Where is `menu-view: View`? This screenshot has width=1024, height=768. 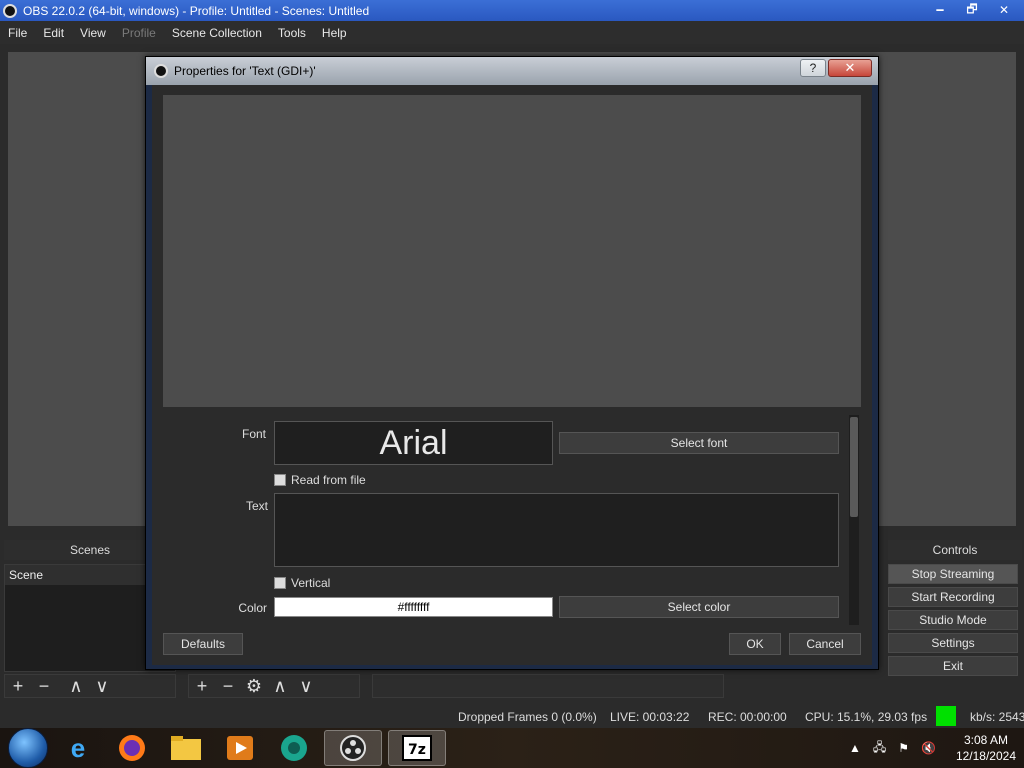
menu-view: View is located at coordinates (93, 33).